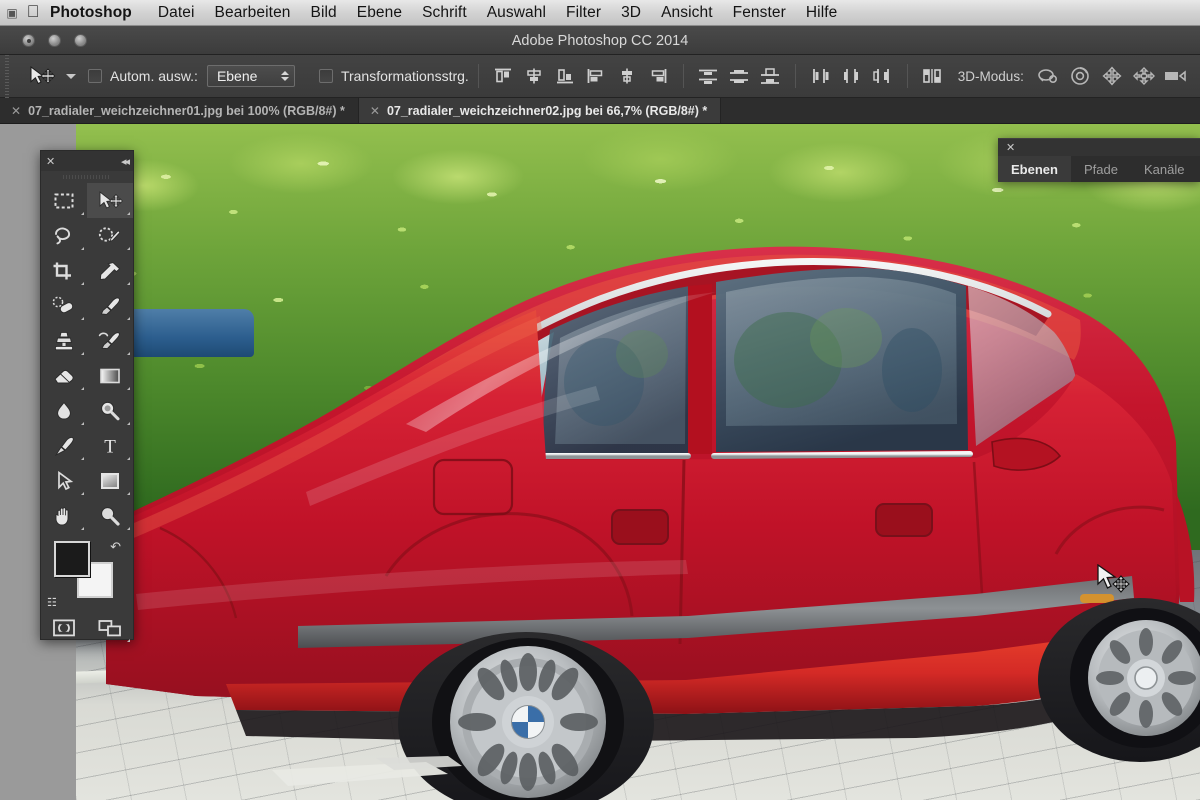  Describe the element at coordinates (7, 76) in the screenshot. I see `options-bar-grip` at that location.